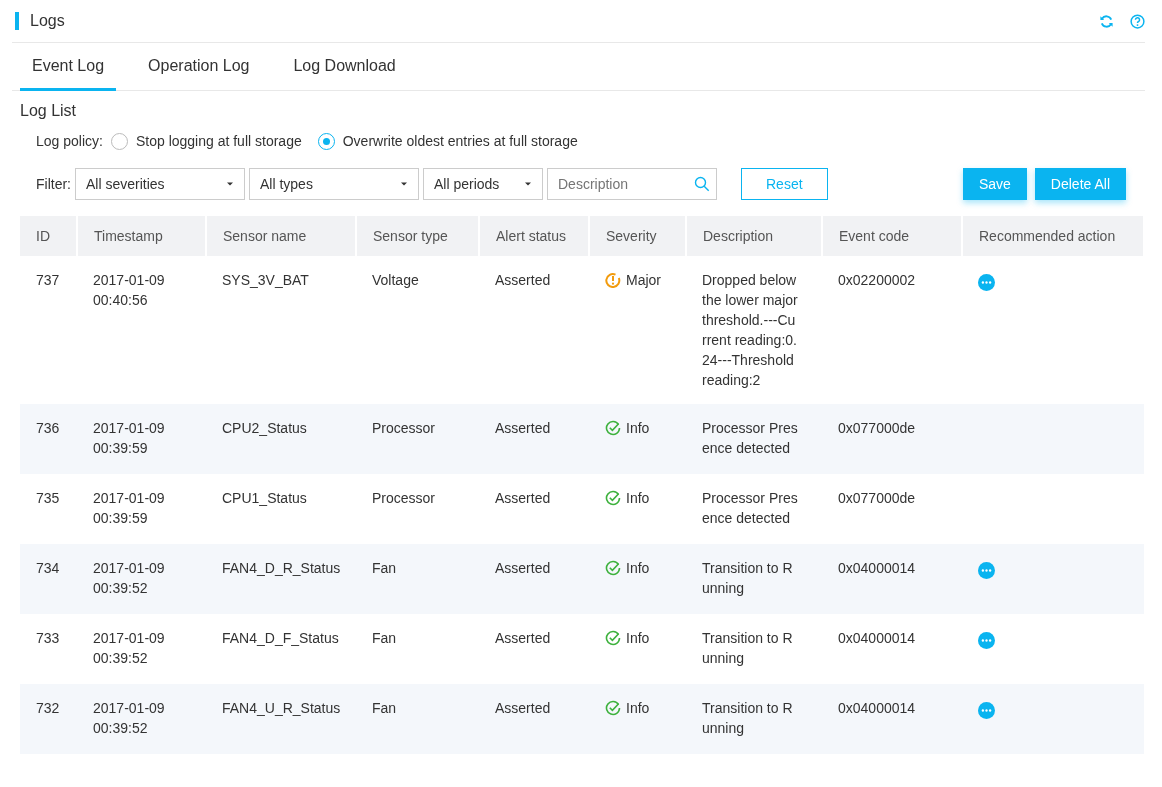 Image resolution: width=1162 pixels, height=787 pixels. Describe the element at coordinates (483, 184) in the screenshot. I see `period-dropdown: All periods` at that location.